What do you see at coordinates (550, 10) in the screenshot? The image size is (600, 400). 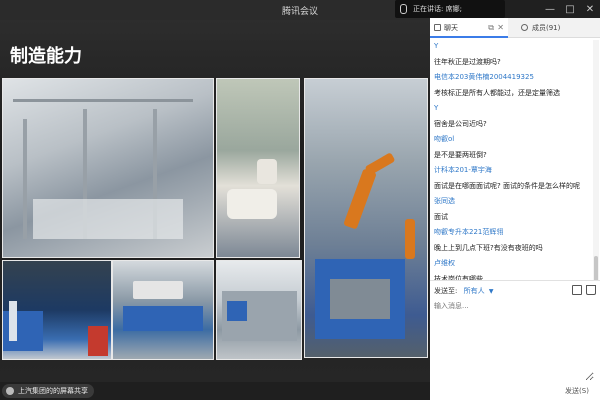 I see `minimize-button: —` at bounding box center [550, 10].